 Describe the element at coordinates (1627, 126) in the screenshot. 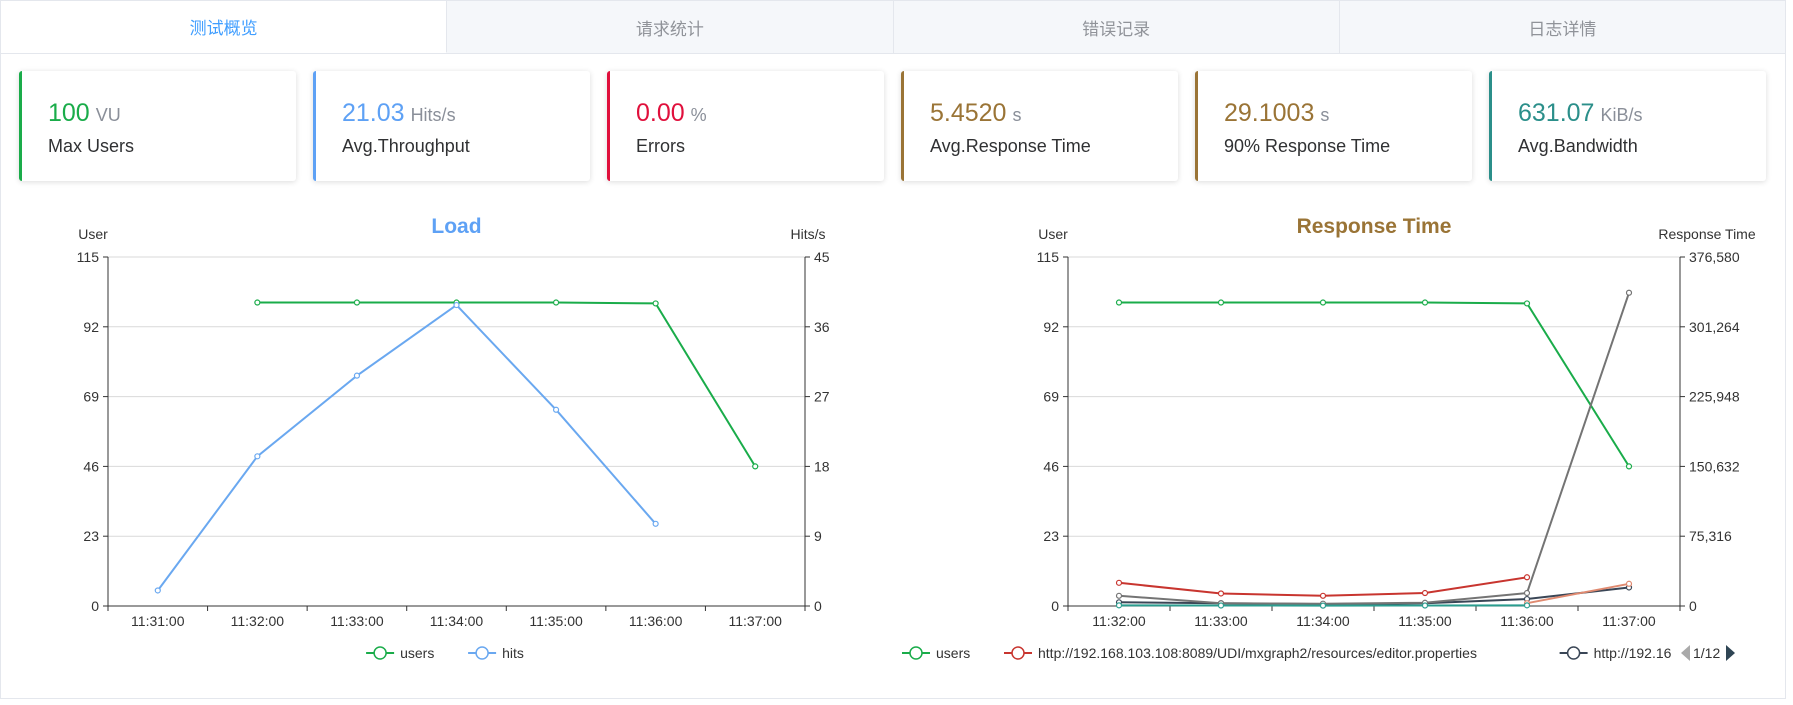

I see `bandwidth-card: 631.07 KiB/s Avg.Bandwidth` at that location.